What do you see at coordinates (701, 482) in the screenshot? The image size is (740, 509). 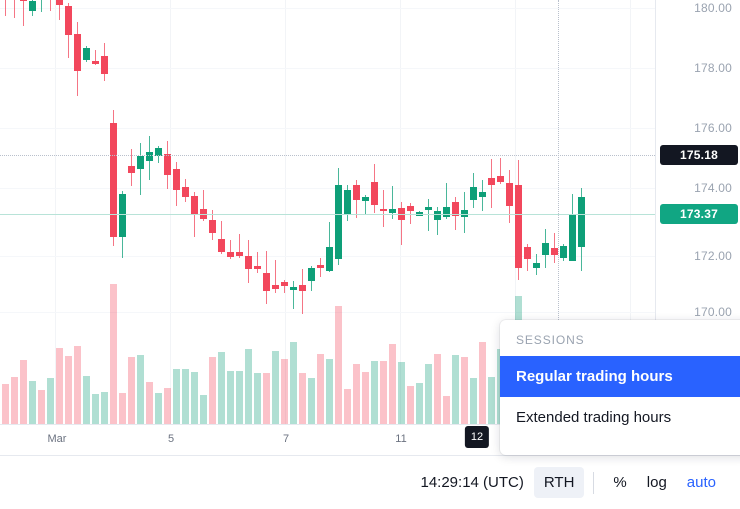 I see `auto-scale-button: auto` at bounding box center [701, 482].